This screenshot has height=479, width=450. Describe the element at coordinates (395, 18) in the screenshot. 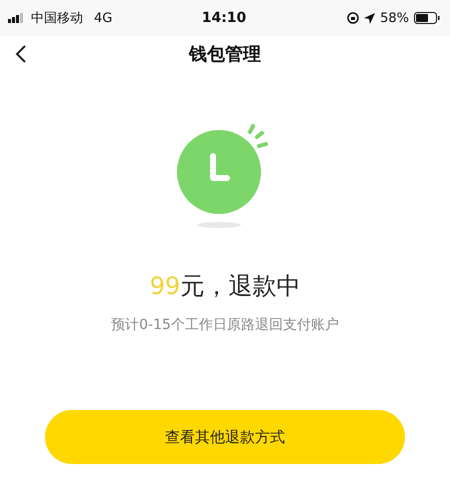

I see `battery-percent: 58%` at that location.